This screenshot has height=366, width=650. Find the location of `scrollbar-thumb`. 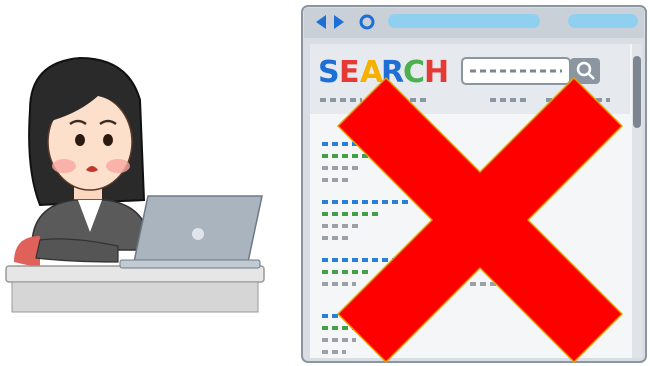

scrollbar-thumb is located at coordinates (637, 92).